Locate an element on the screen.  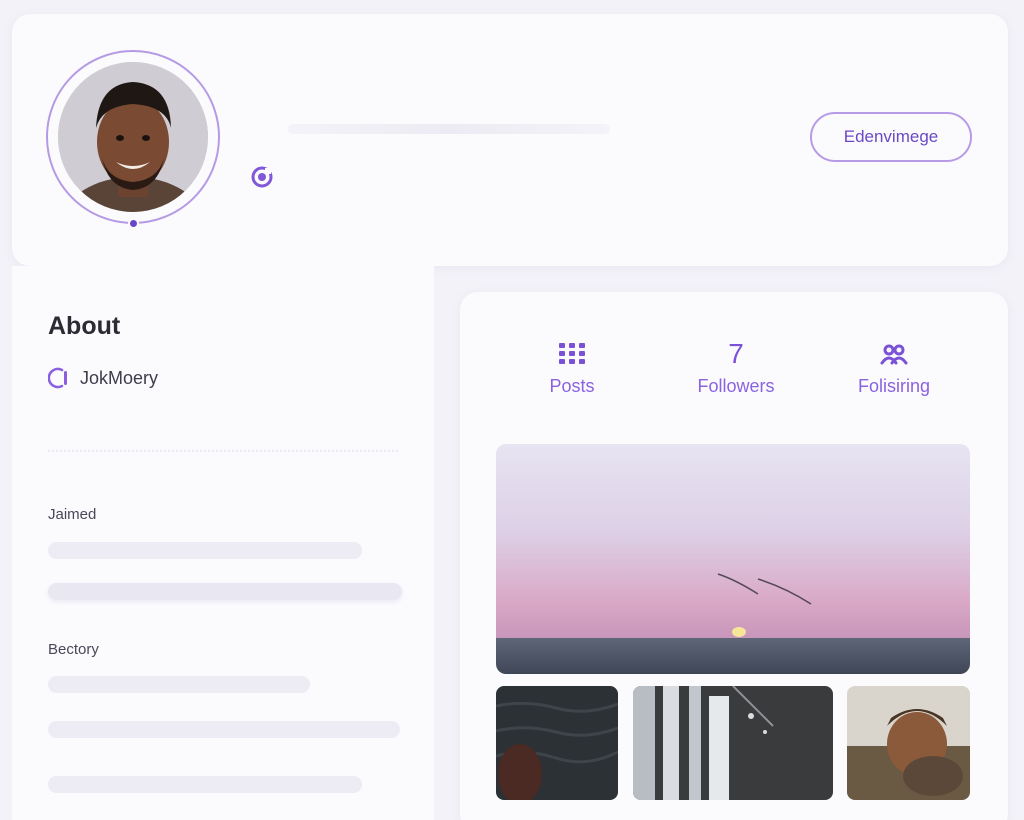
avatar is located at coordinates (133, 137).